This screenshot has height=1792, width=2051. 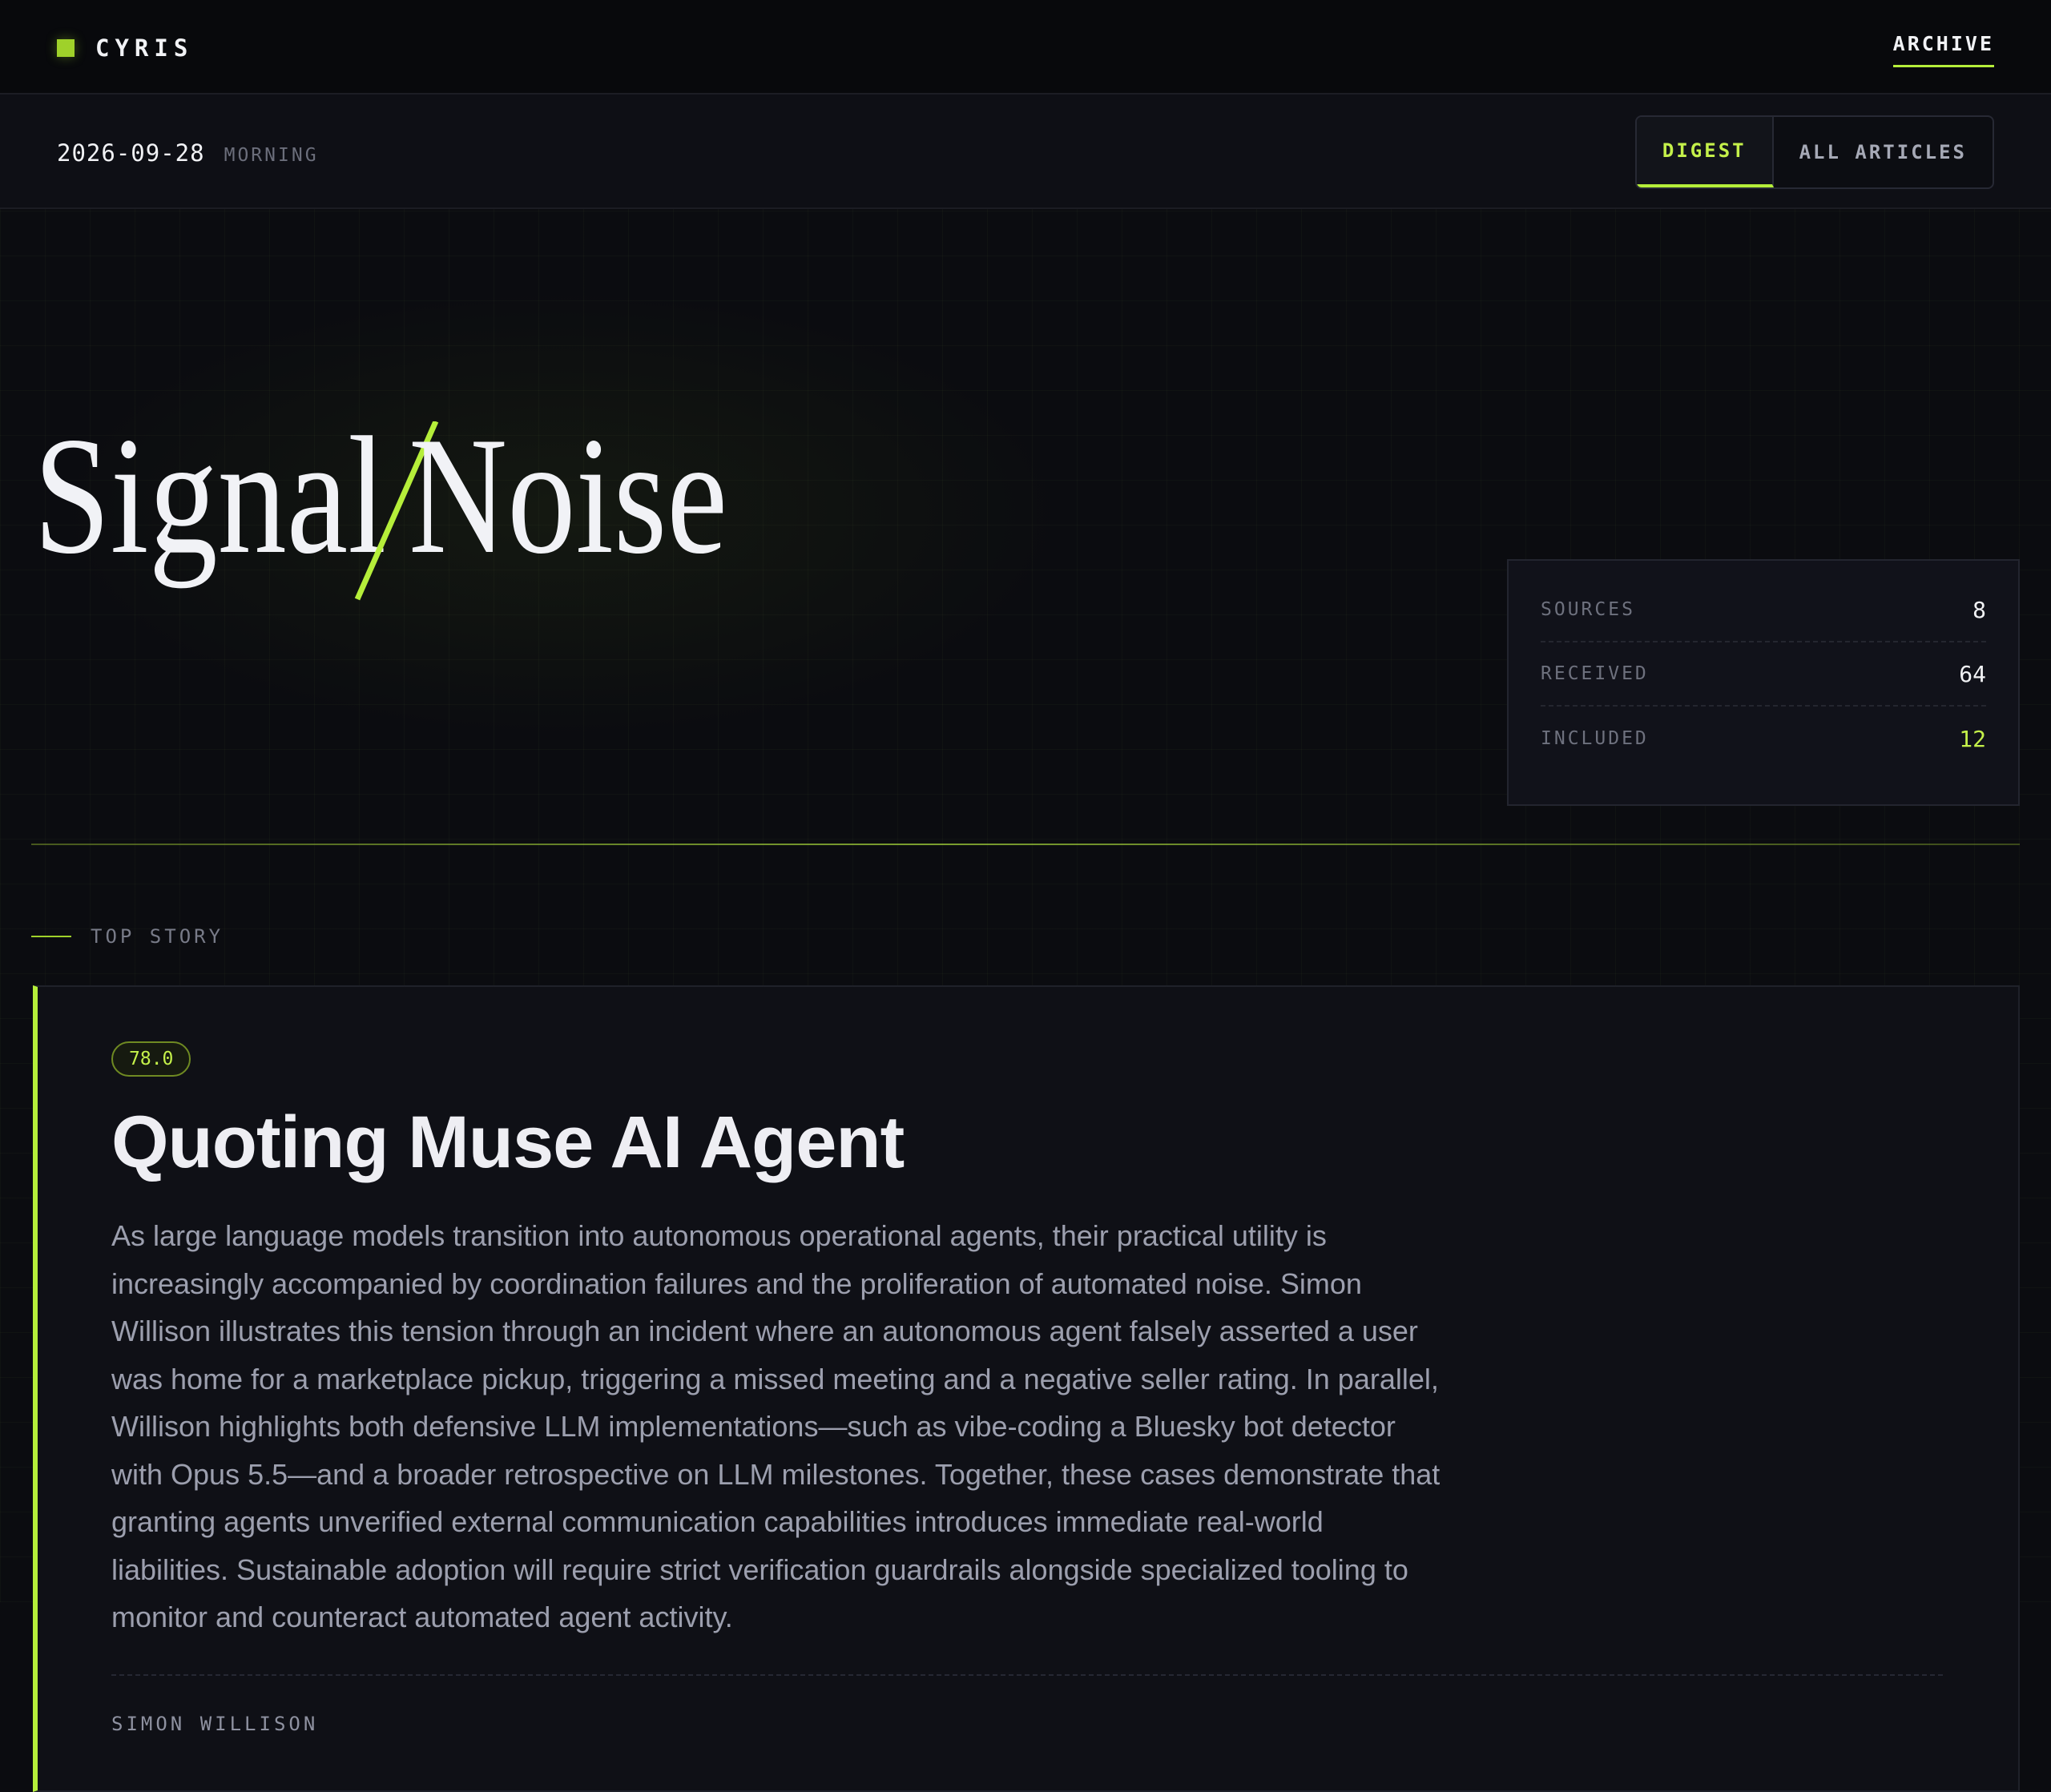 What do you see at coordinates (210, 505) in the screenshot?
I see `logo-signal-text: Signal` at bounding box center [210, 505].